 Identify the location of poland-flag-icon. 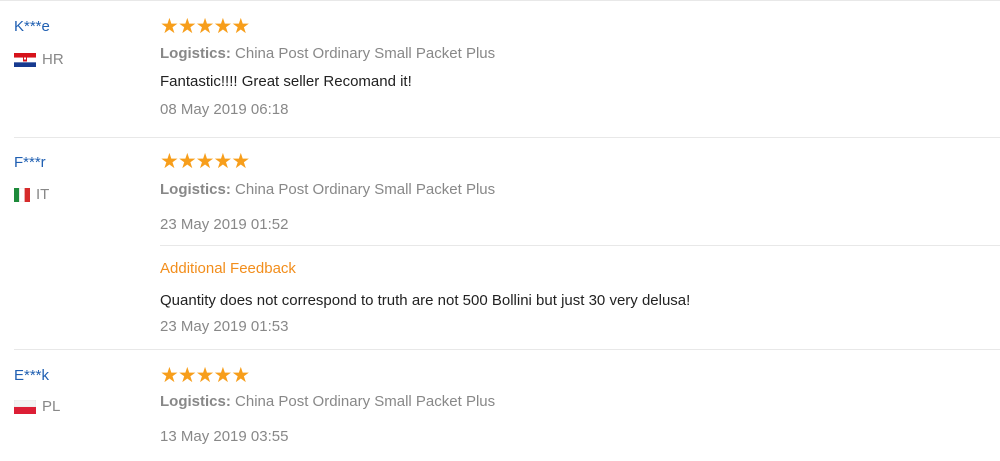
(25, 406).